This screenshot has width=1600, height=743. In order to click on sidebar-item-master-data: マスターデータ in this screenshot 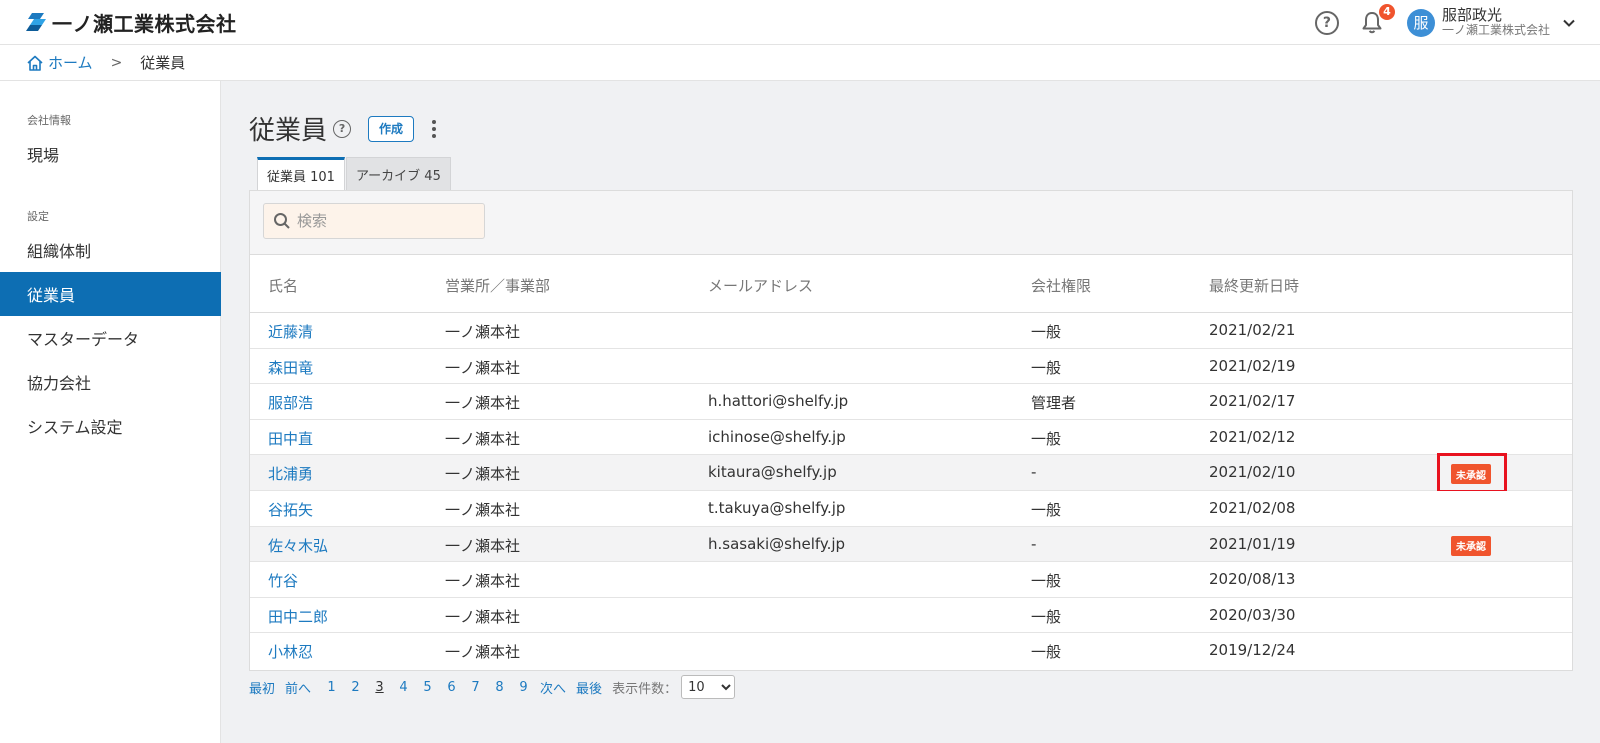, I will do `click(110, 338)`.